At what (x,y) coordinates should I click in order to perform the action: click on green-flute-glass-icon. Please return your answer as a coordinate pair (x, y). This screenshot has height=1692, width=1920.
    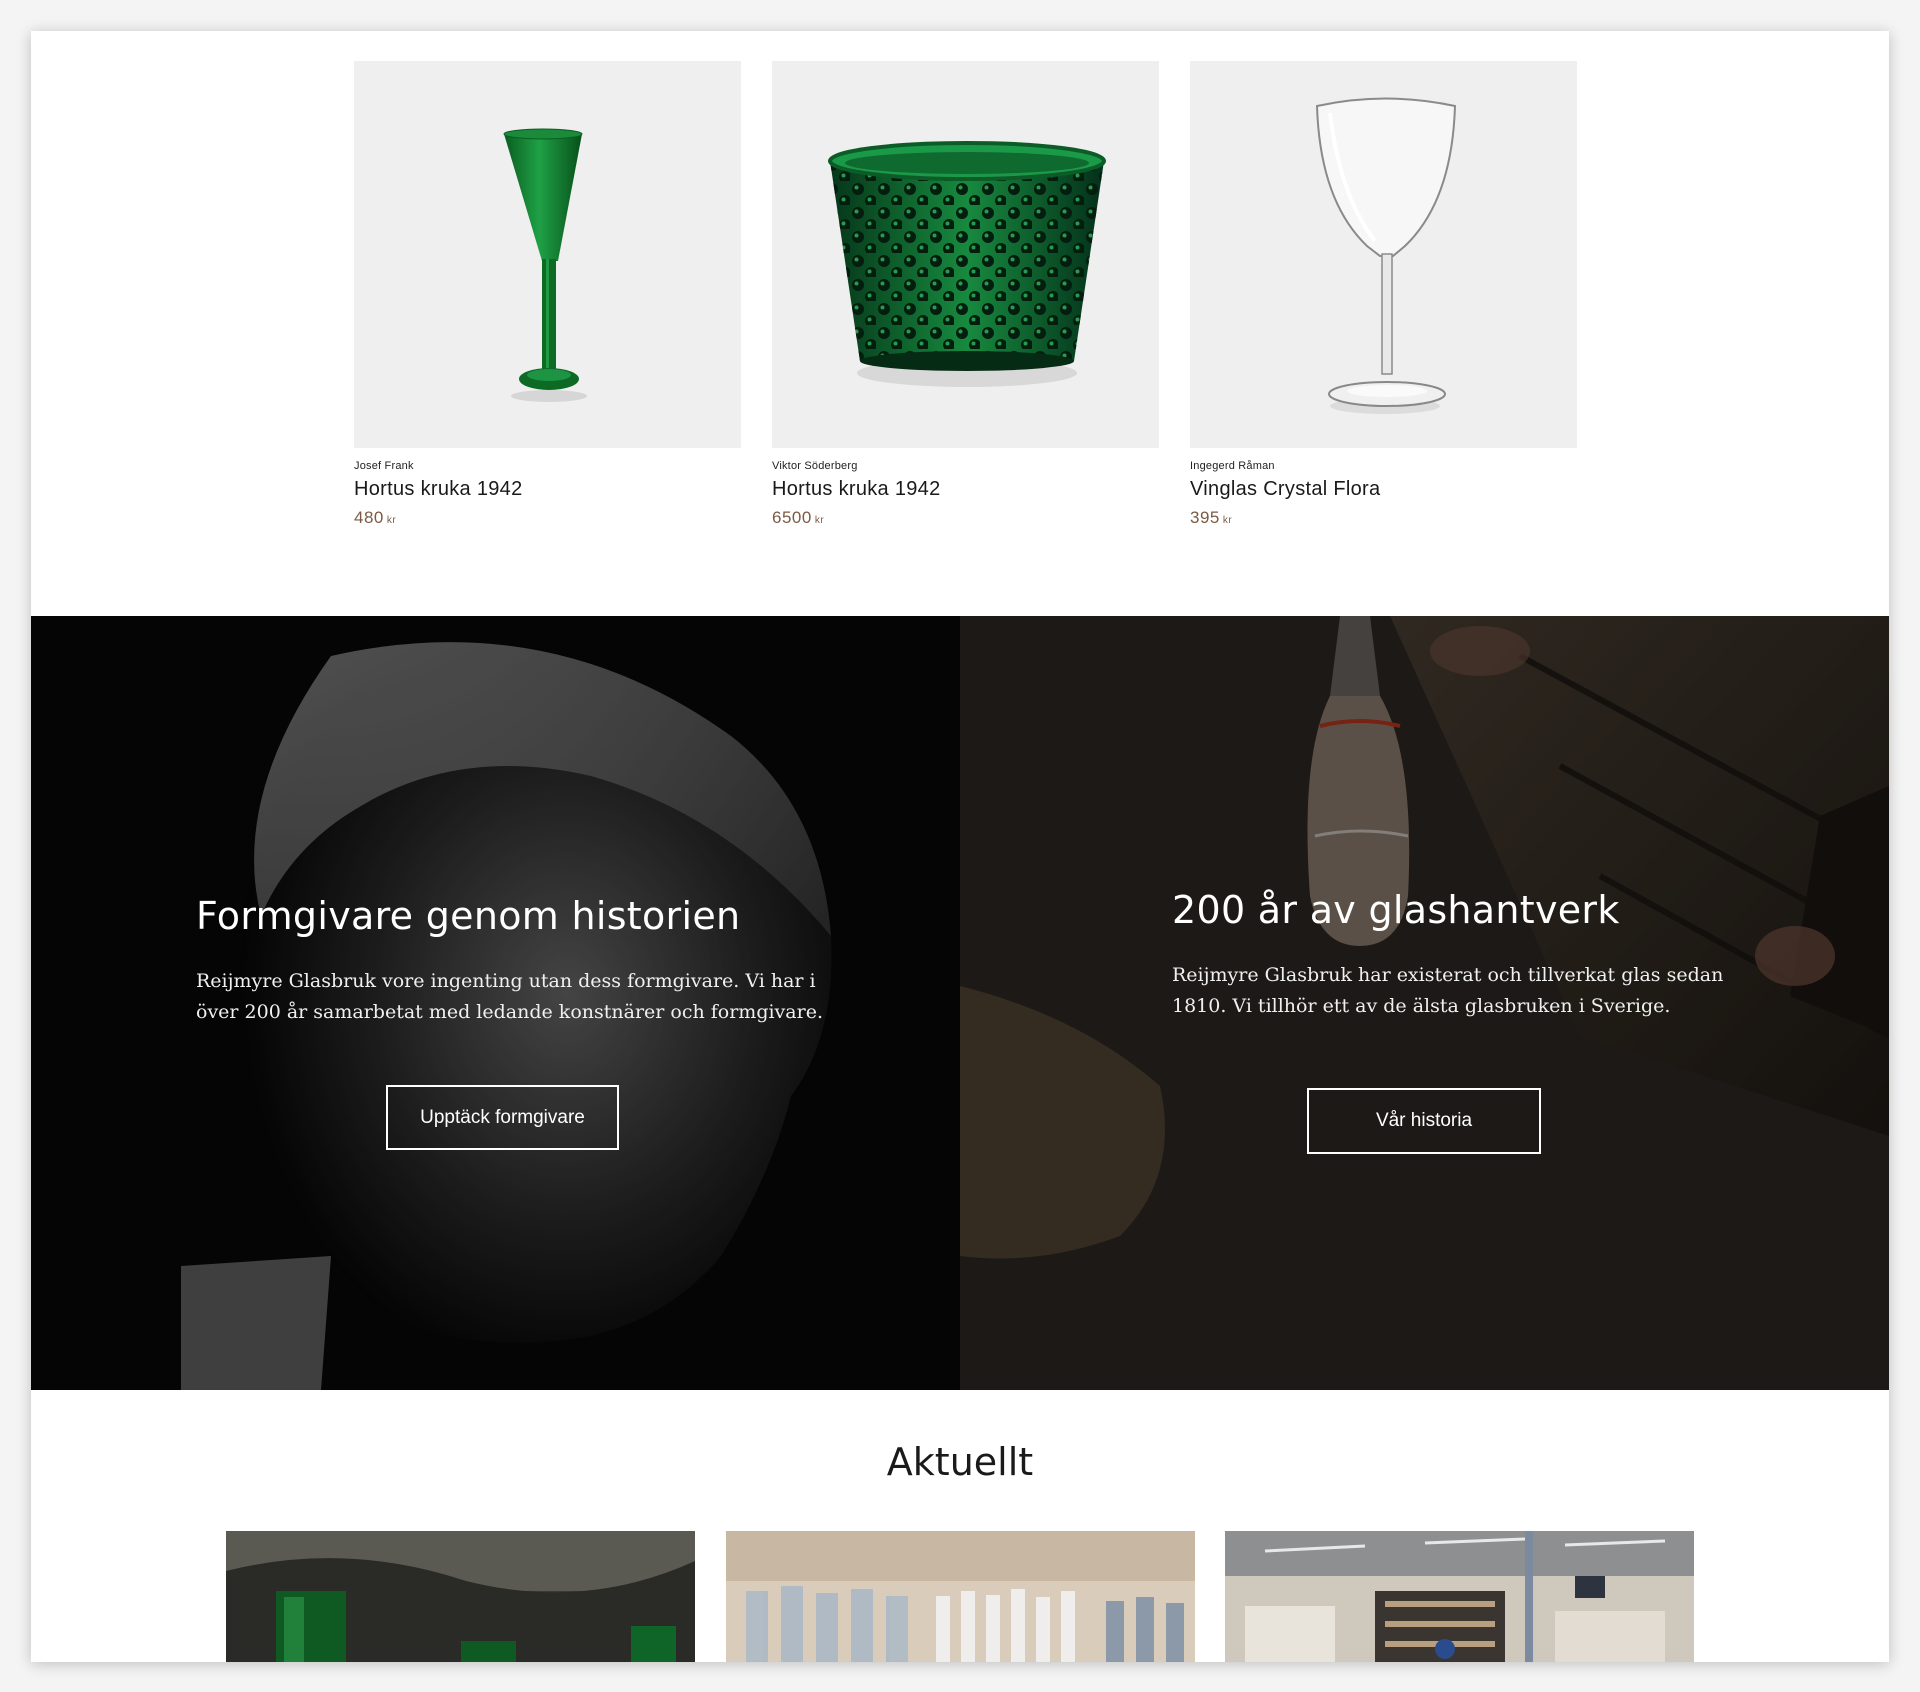
    Looking at the image, I should click on (545, 265).